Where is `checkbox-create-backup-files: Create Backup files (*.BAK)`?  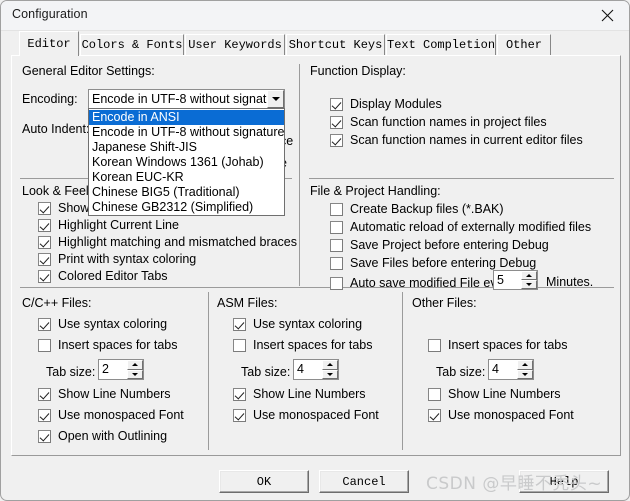
checkbox-create-backup-files: Create Backup files (*.BAK) is located at coordinates (417, 209).